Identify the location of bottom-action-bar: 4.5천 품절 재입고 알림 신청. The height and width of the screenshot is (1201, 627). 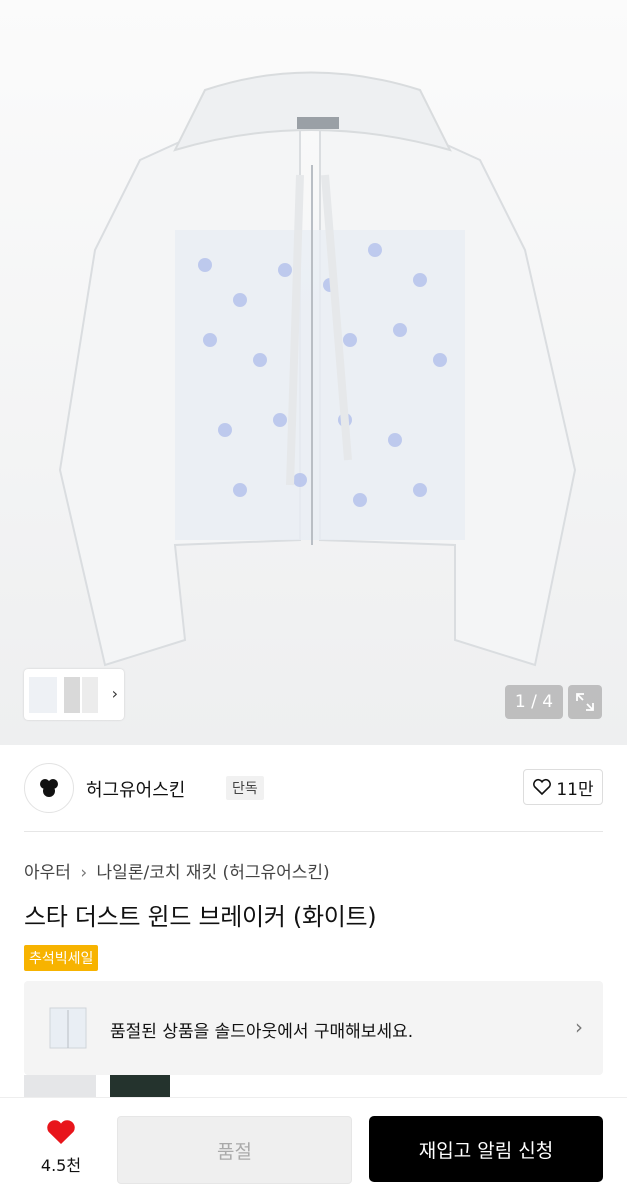
(313, 1149).